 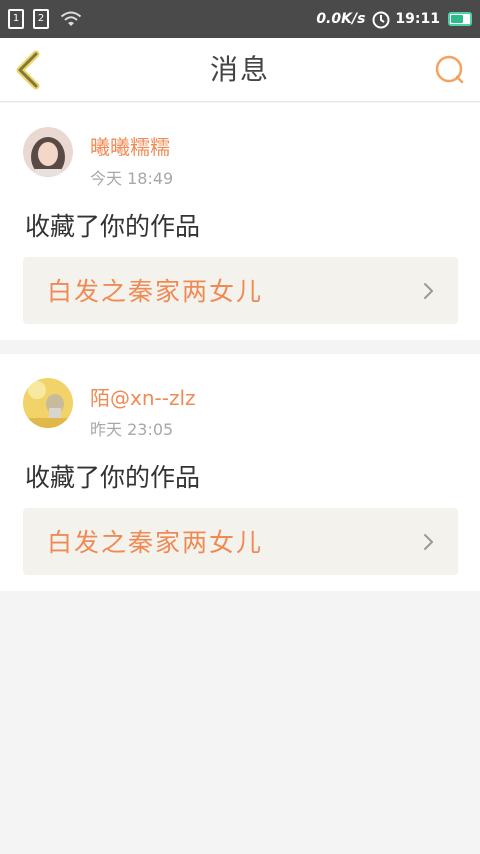 I want to click on username-link: 陌@xn--zlz, so click(x=143, y=396).